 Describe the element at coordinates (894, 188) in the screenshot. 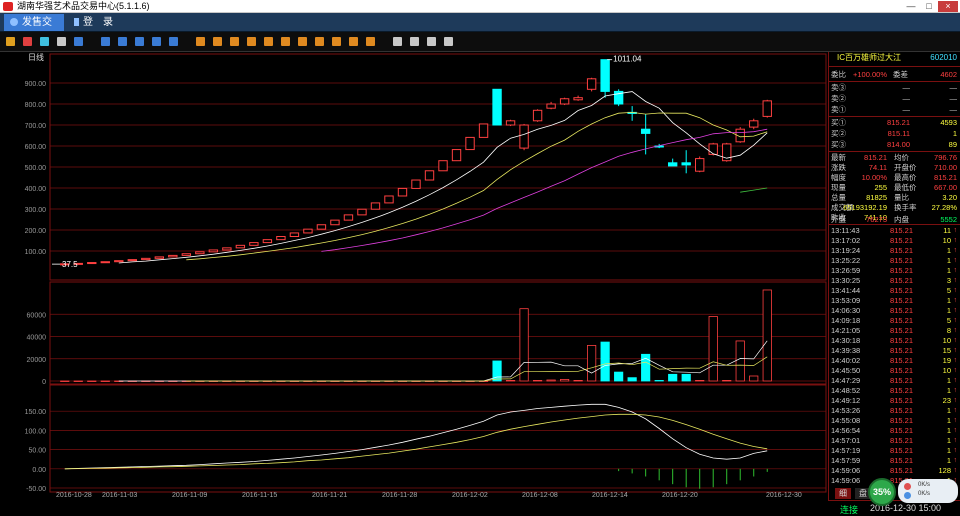

I see `quote-stat-row: 现量 255 最低价 667.00` at that location.